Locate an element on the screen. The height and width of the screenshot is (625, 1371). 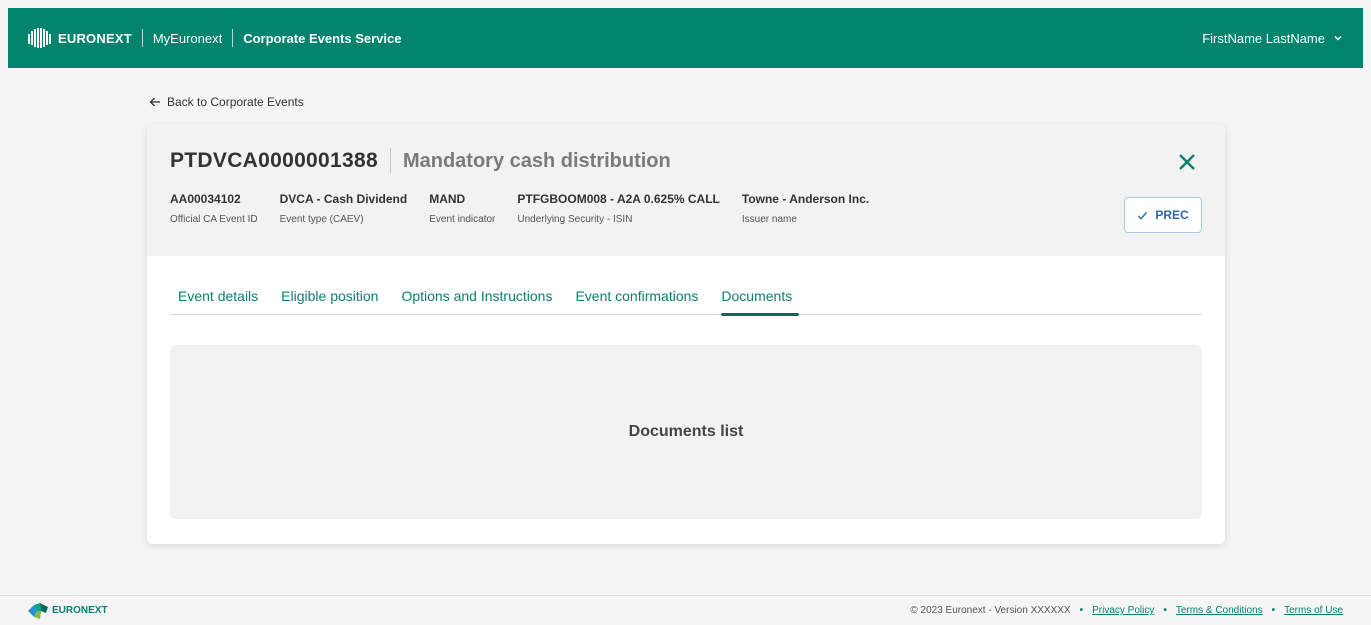
user-menu: FirstName LastName is located at coordinates (1272, 38).